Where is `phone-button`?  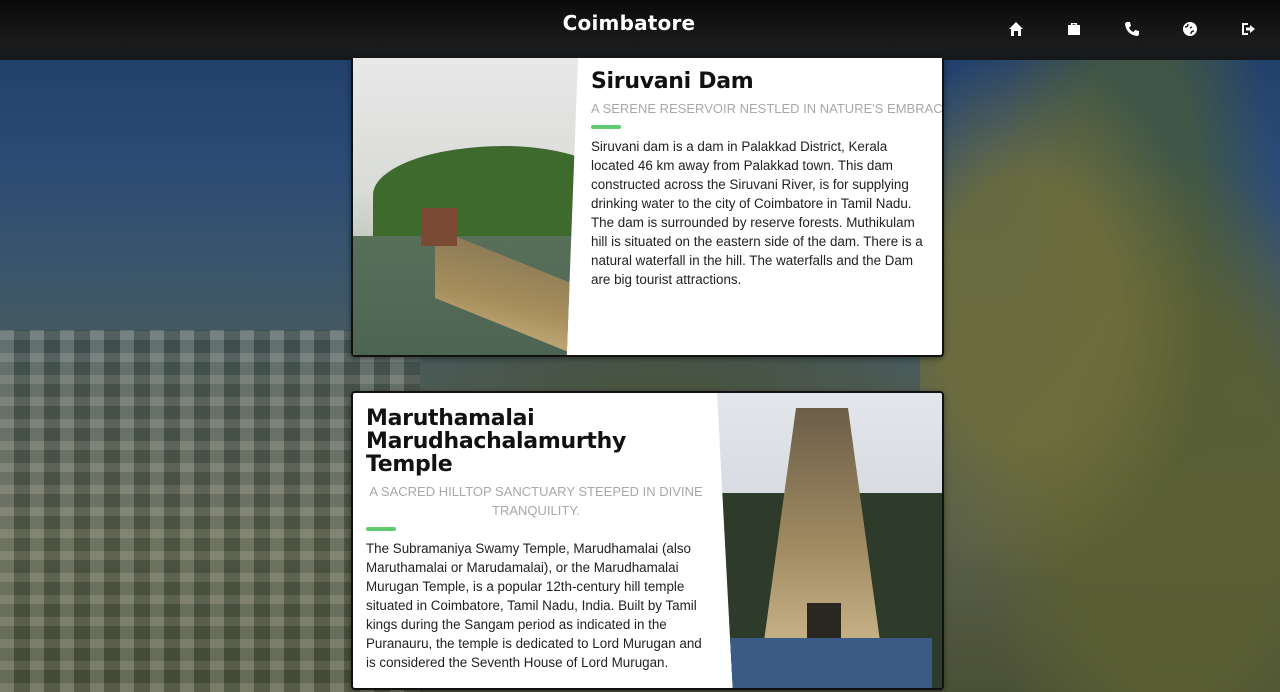
phone-button is located at coordinates (1132, 29).